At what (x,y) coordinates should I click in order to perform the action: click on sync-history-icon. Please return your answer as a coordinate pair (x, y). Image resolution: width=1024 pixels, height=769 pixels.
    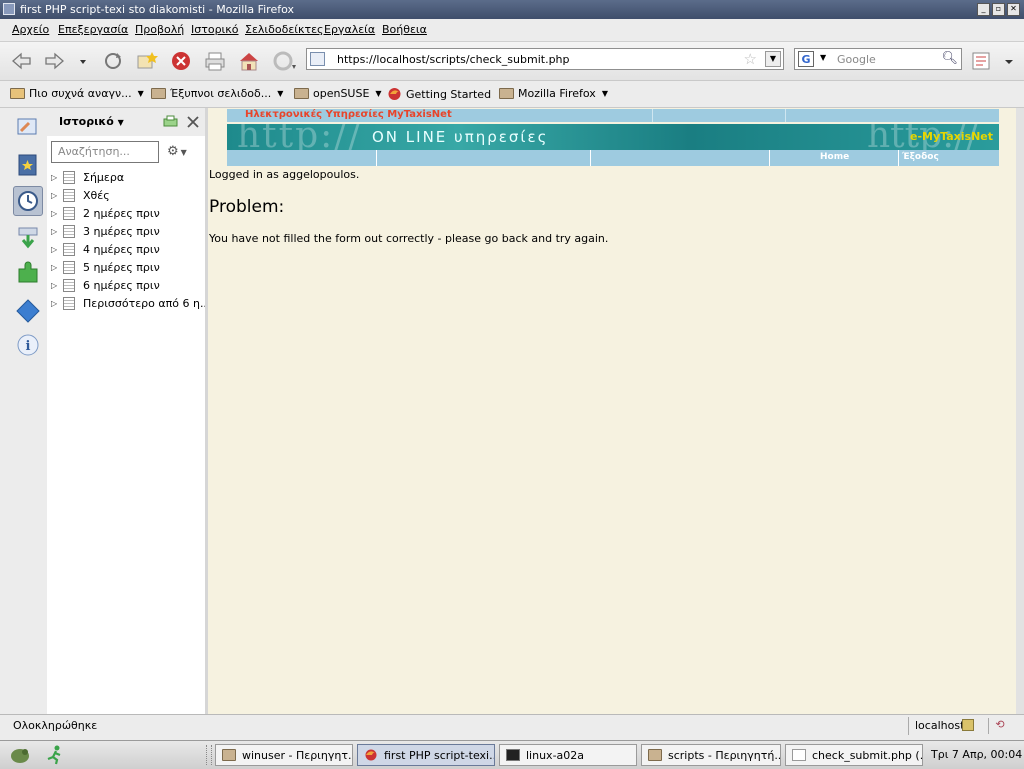
    Looking at the image, I should click on (171, 122).